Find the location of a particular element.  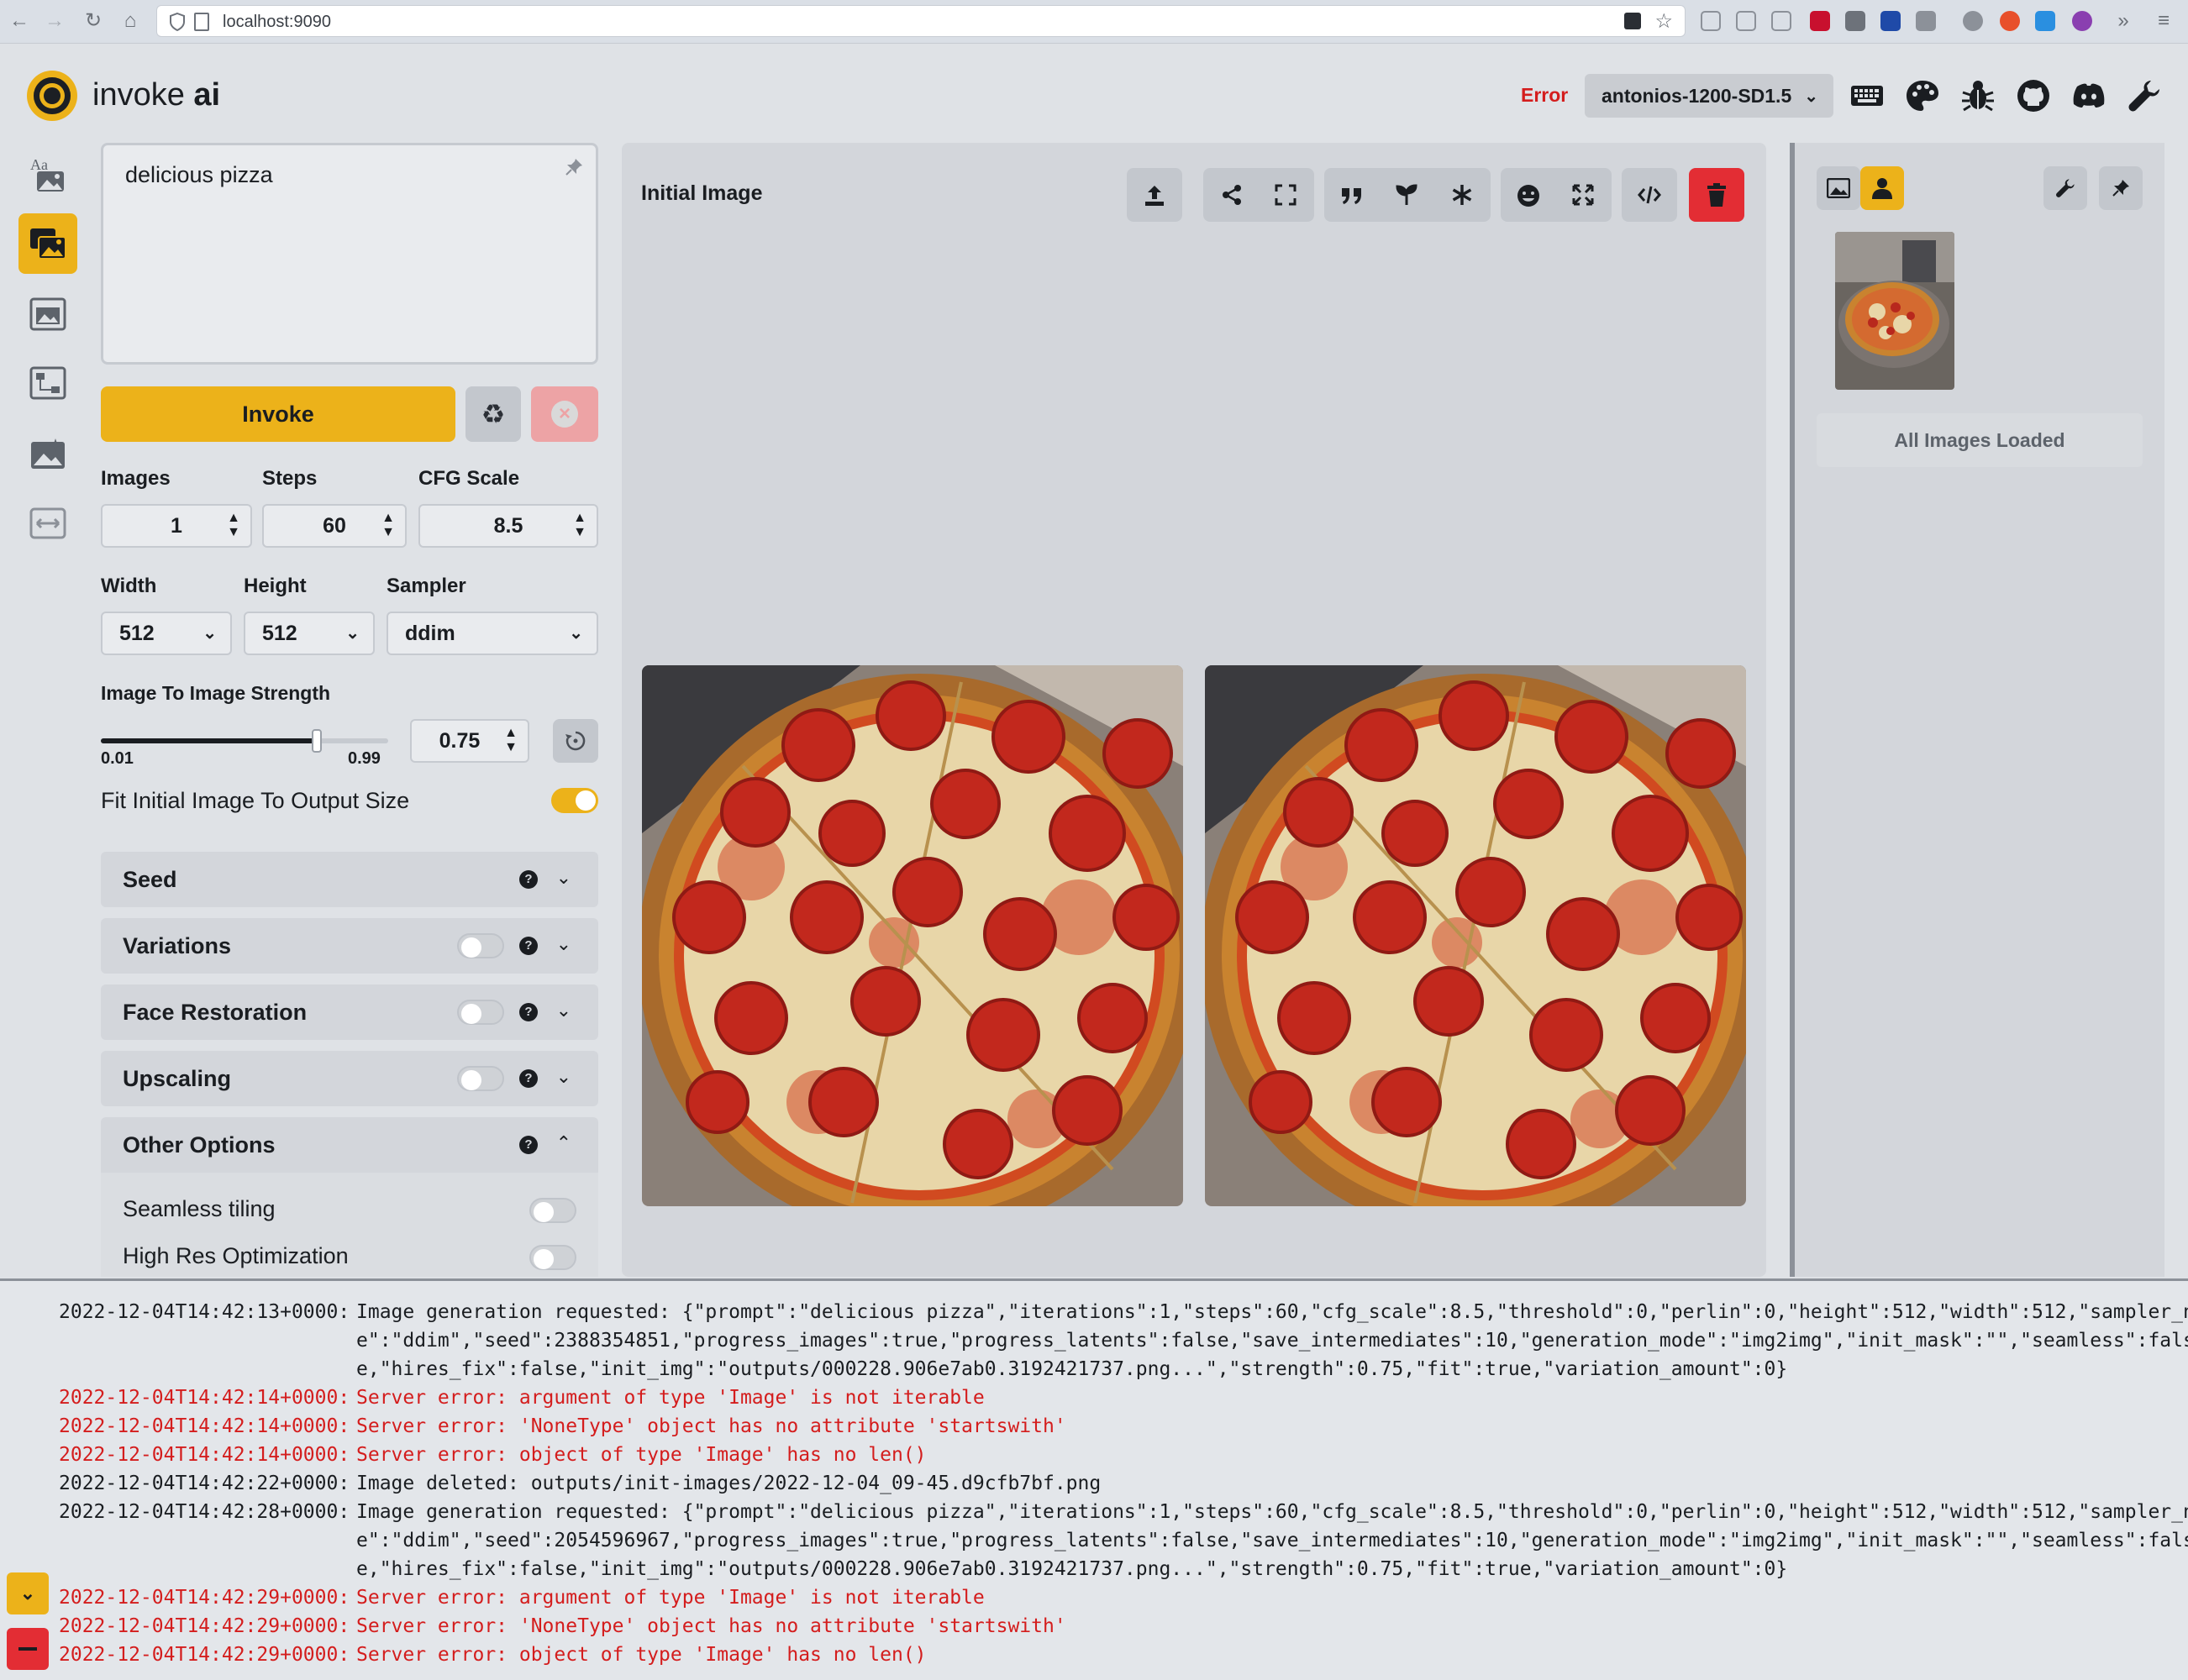

variations-toggle is located at coordinates (480, 945).